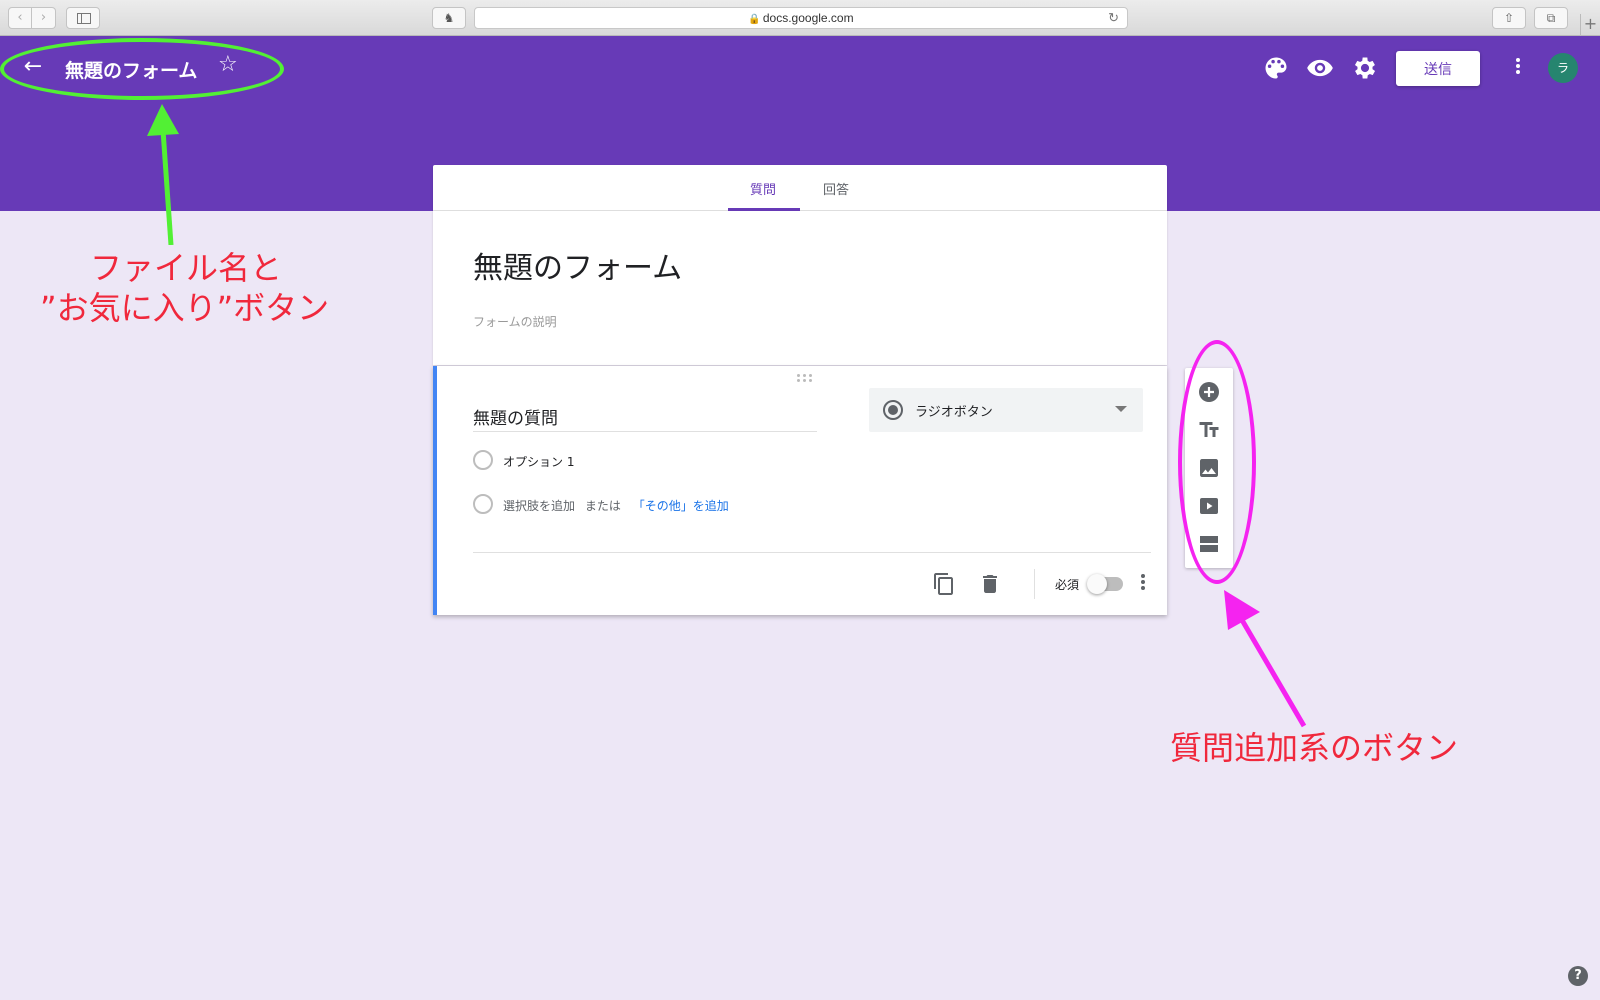 The image size is (1600, 1000). I want to click on option-1-input: オプション 1, so click(538, 461).